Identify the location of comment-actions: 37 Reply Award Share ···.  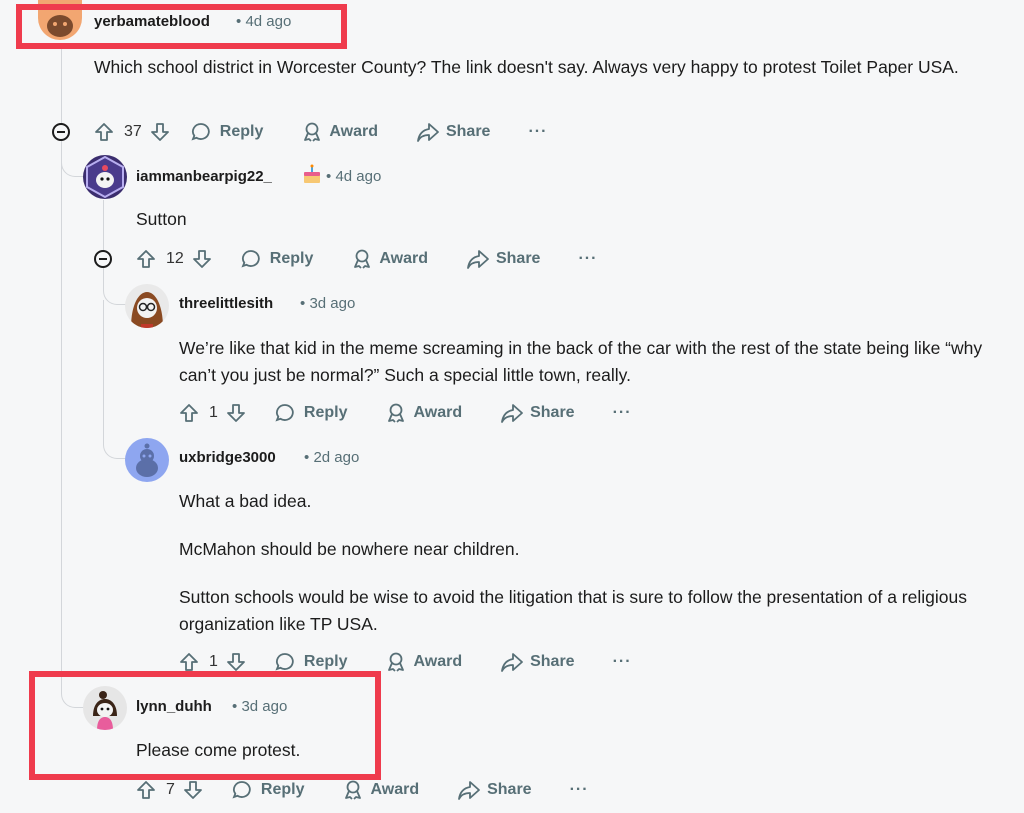
(320, 132).